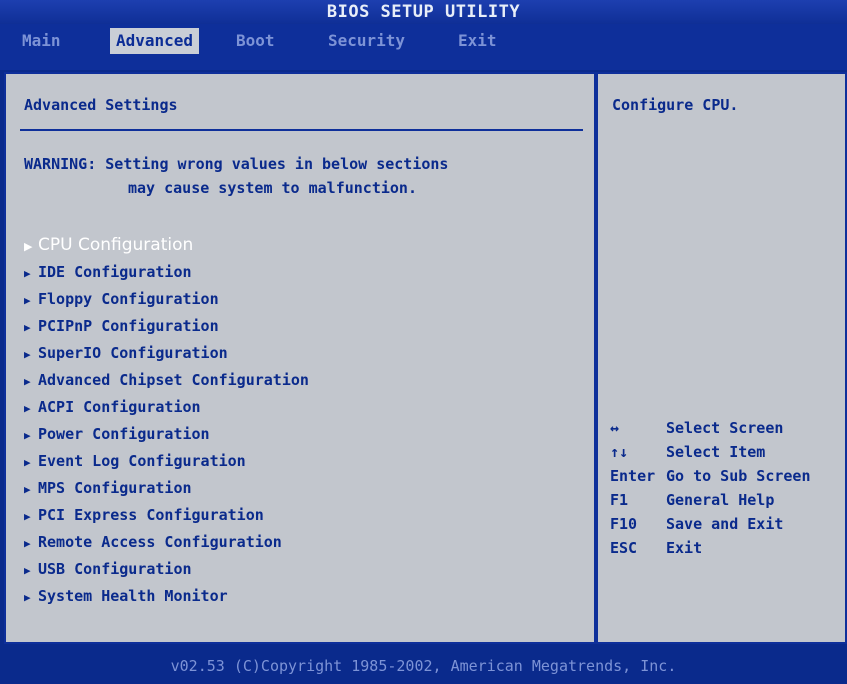 The height and width of the screenshot is (684, 847). What do you see at coordinates (633, 476) in the screenshot?
I see `key-label: Enter` at bounding box center [633, 476].